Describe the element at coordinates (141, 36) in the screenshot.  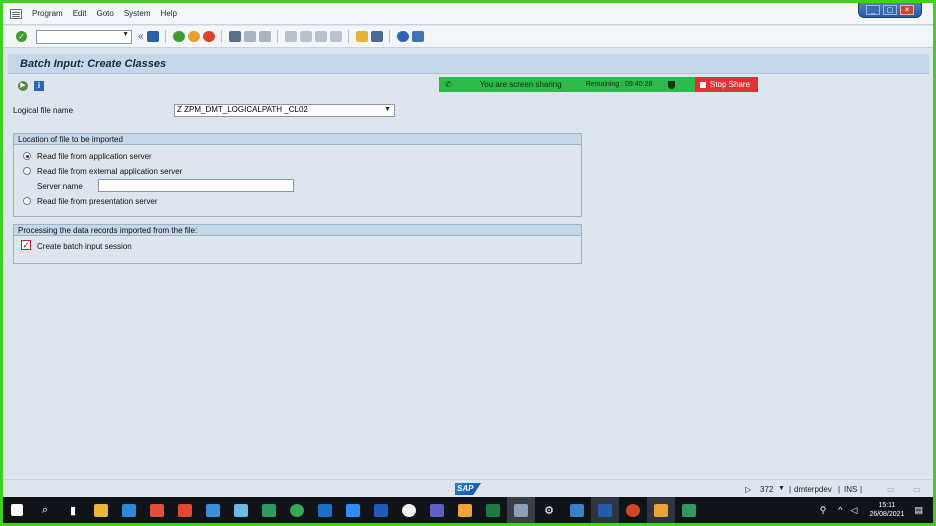
I see `collapse-icon: «` at that location.